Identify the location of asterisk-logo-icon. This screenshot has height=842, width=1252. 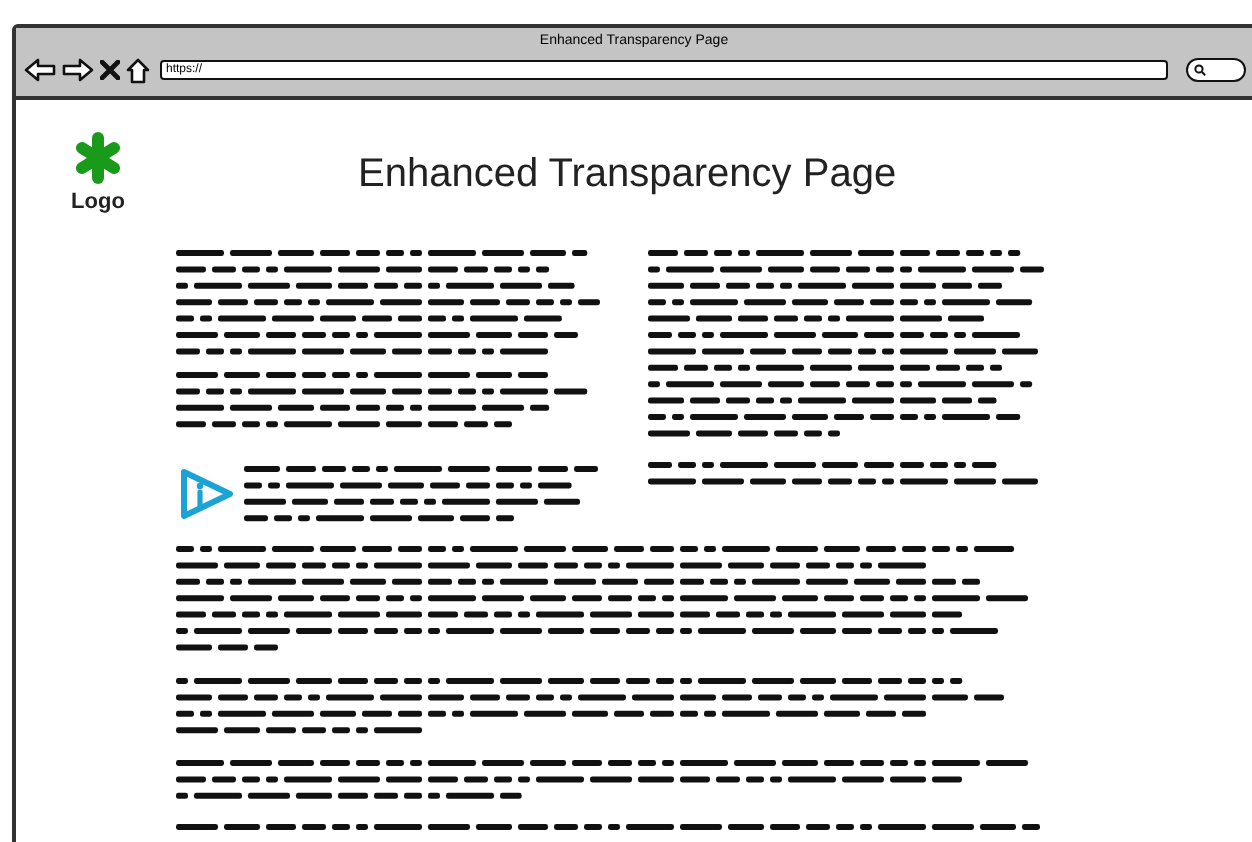
(98, 158).